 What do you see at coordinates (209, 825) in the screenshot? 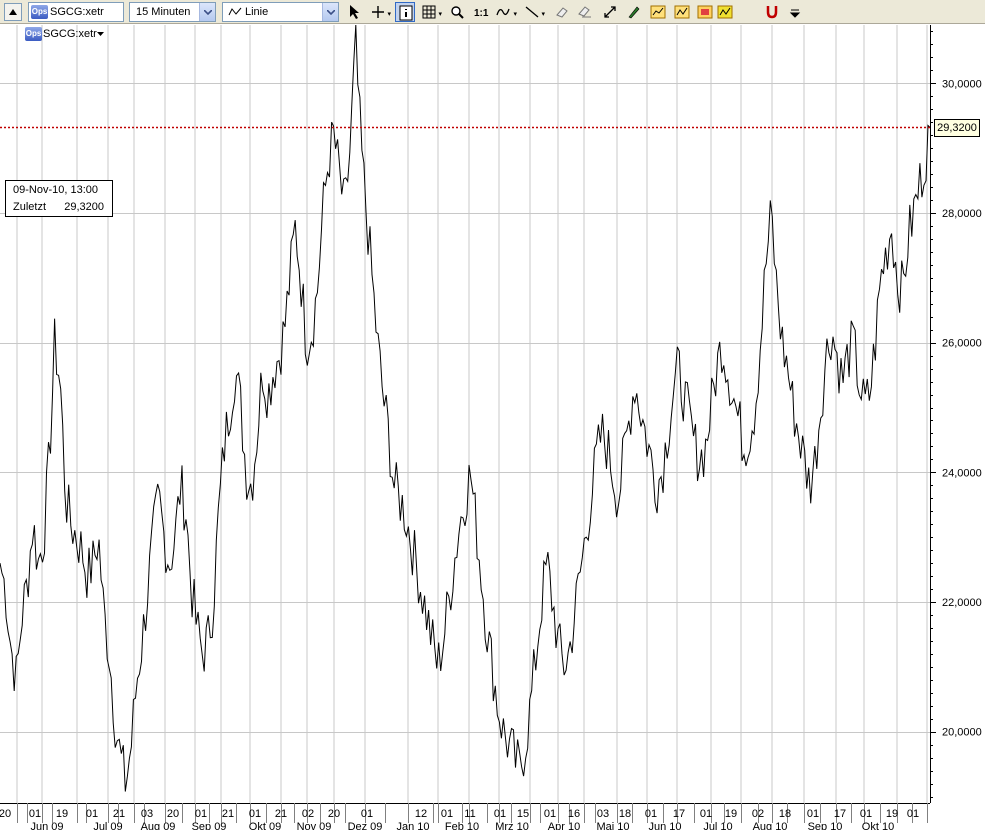
I see `x-month-label: Sep 09` at bounding box center [209, 825].